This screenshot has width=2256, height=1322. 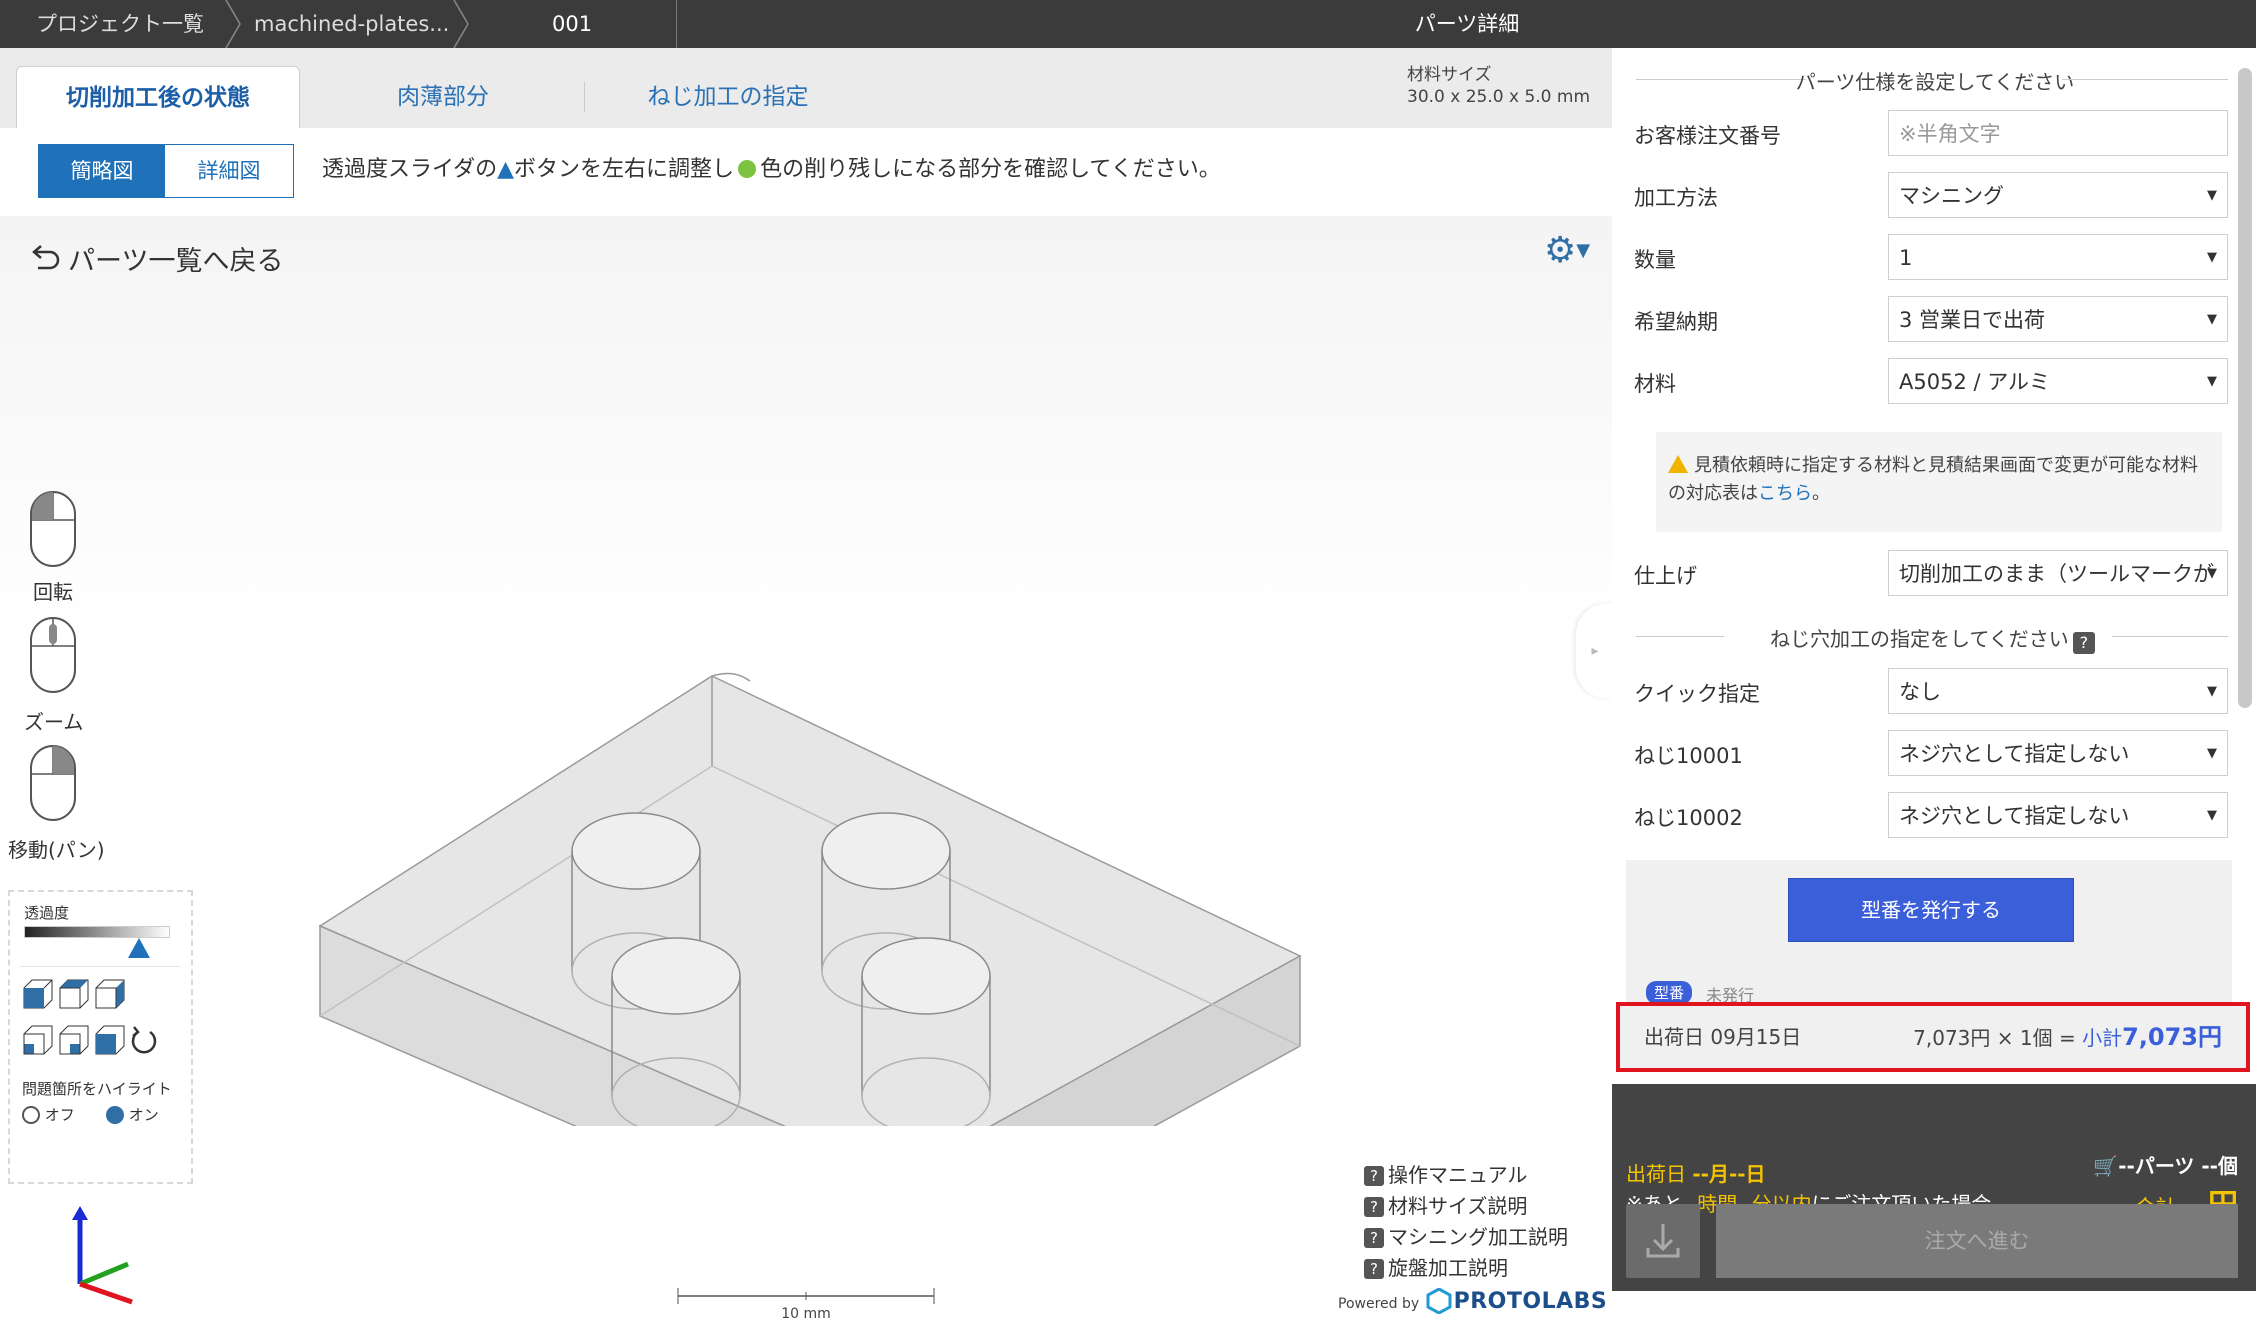 What do you see at coordinates (1379, 1304) in the screenshot?
I see `powered-by-prefix: Powered by` at bounding box center [1379, 1304].